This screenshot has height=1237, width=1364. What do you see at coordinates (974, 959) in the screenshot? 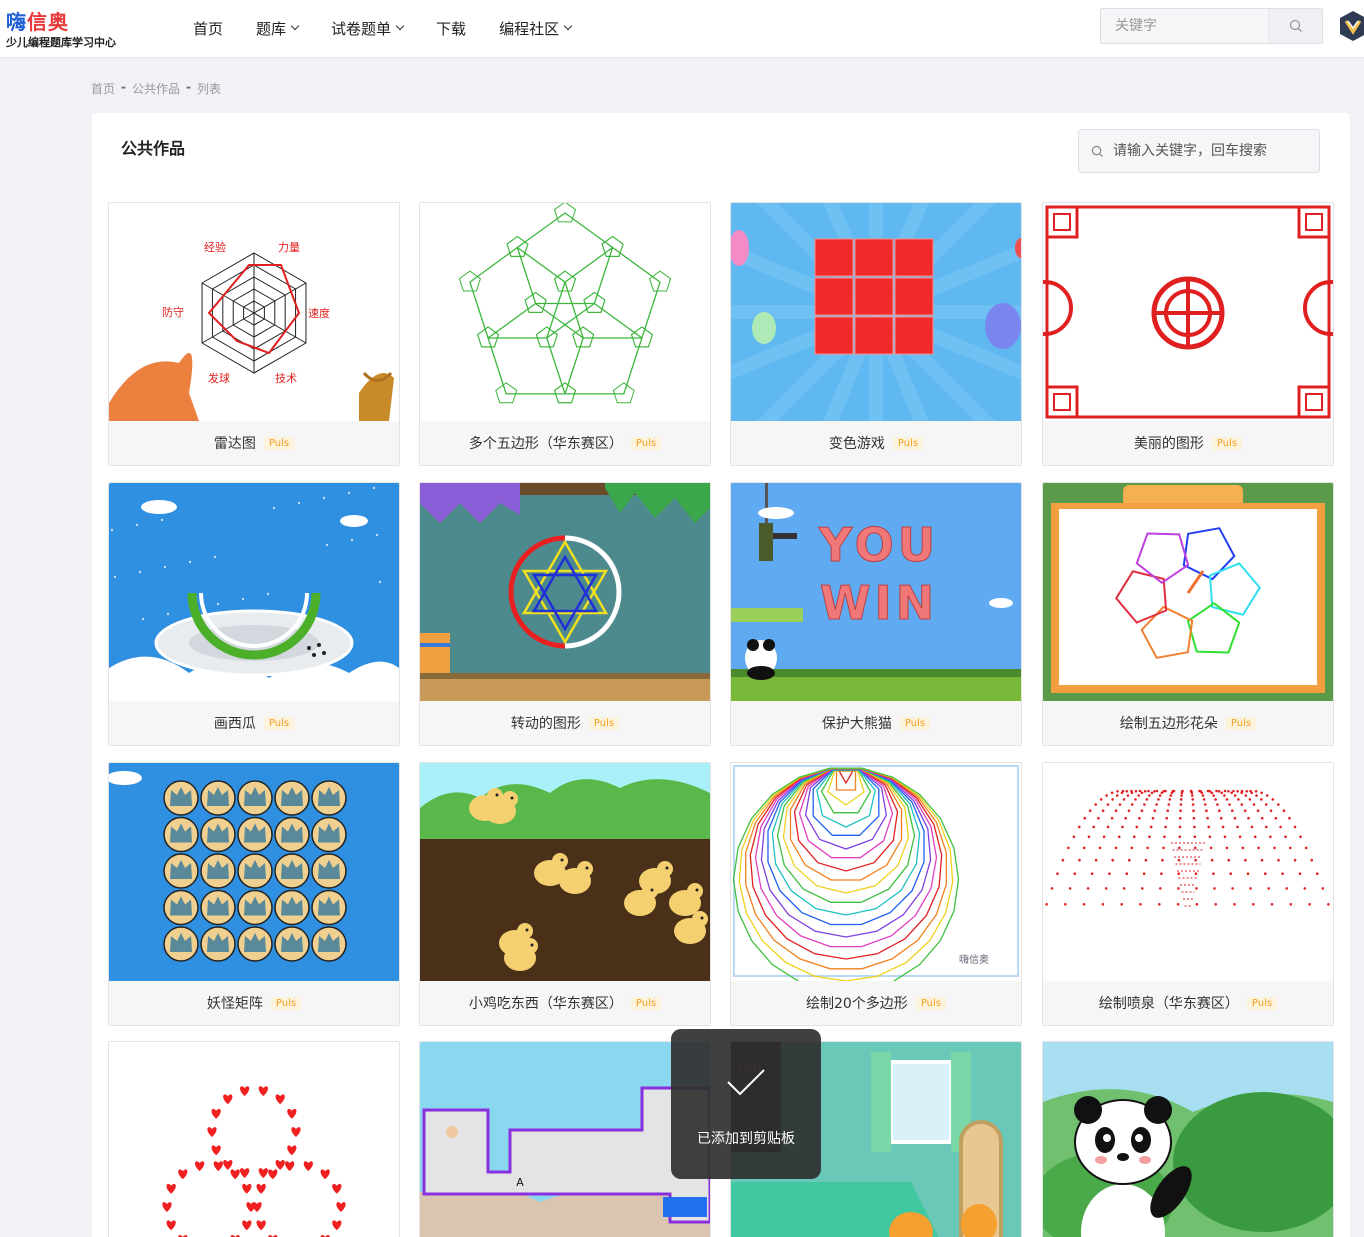
I see `watermark-text: 嗨信奥` at bounding box center [974, 959].